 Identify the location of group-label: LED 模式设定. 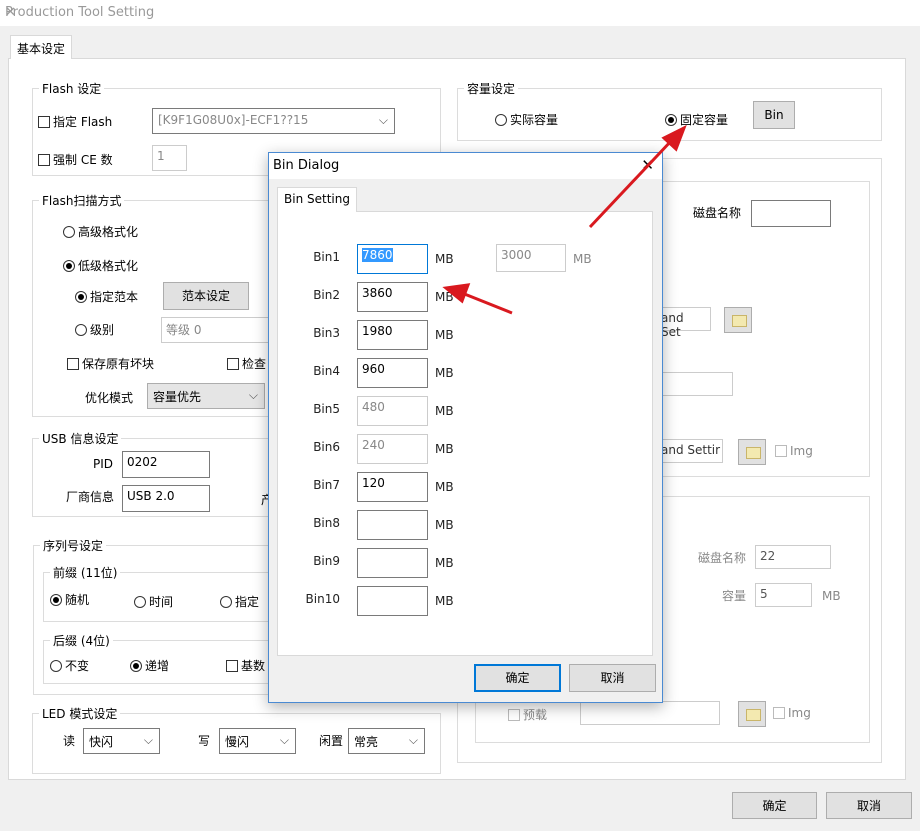
(80, 713).